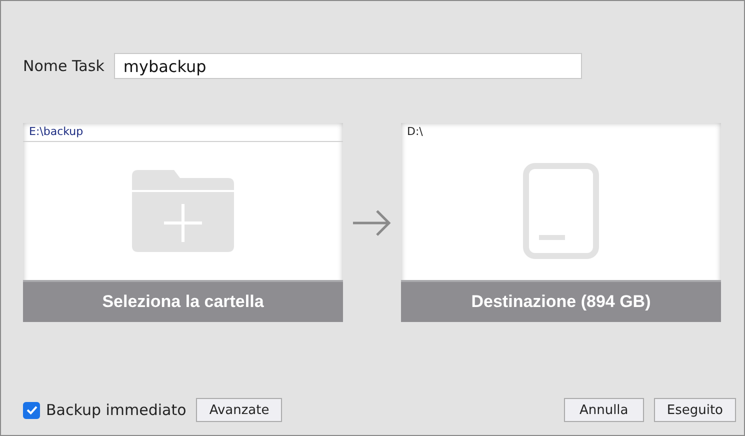 This screenshot has width=745, height=436. I want to click on card-caption: Seleziona la cartella, so click(183, 301).